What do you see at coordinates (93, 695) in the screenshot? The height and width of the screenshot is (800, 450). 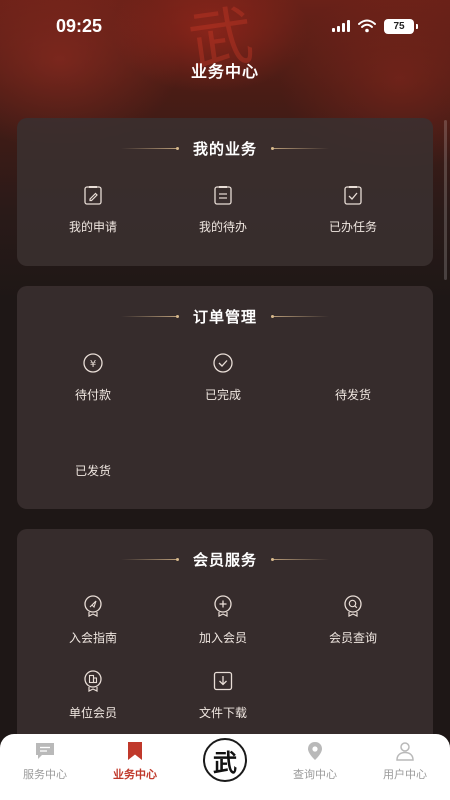 I see `corporate-member-button: 单位会员` at bounding box center [93, 695].